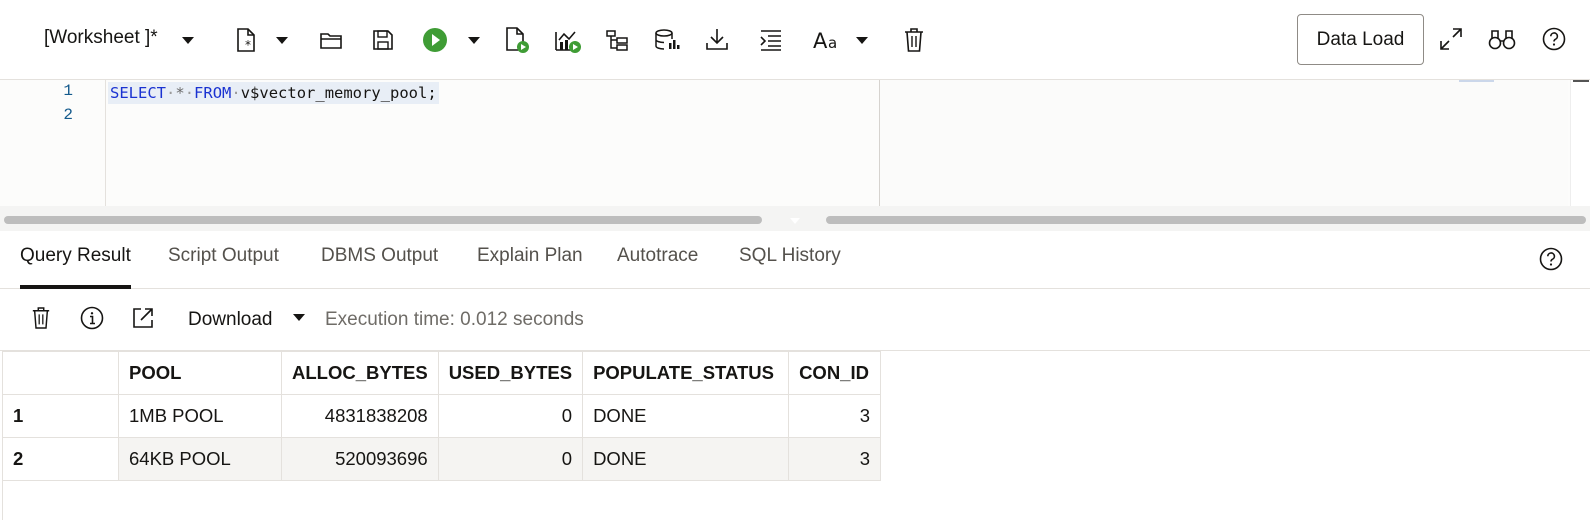 The image size is (1590, 520). What do you see at coordinates (338, 93) in the screenshot?
I see `sql-table-name: v$vector_memory_pool;` at bounding box center [338, 93].